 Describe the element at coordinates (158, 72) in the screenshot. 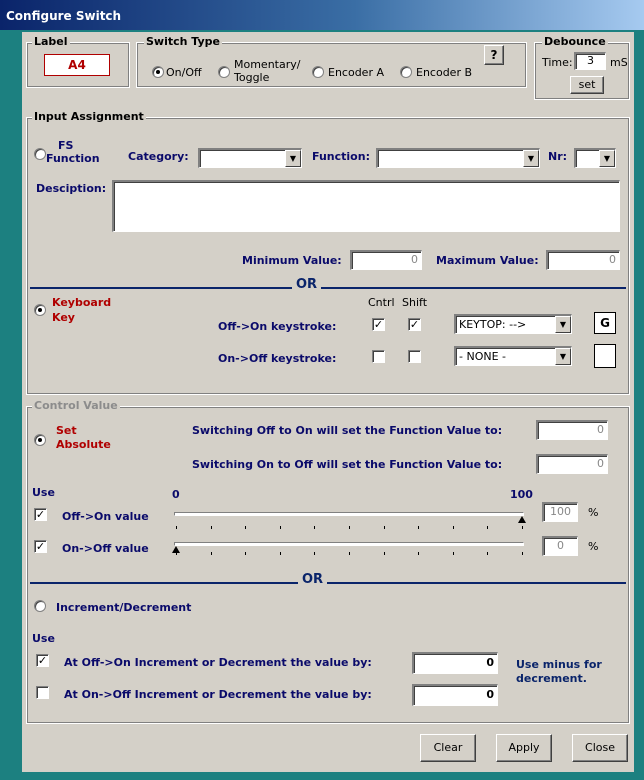

I see `radio-on-off` at that location.